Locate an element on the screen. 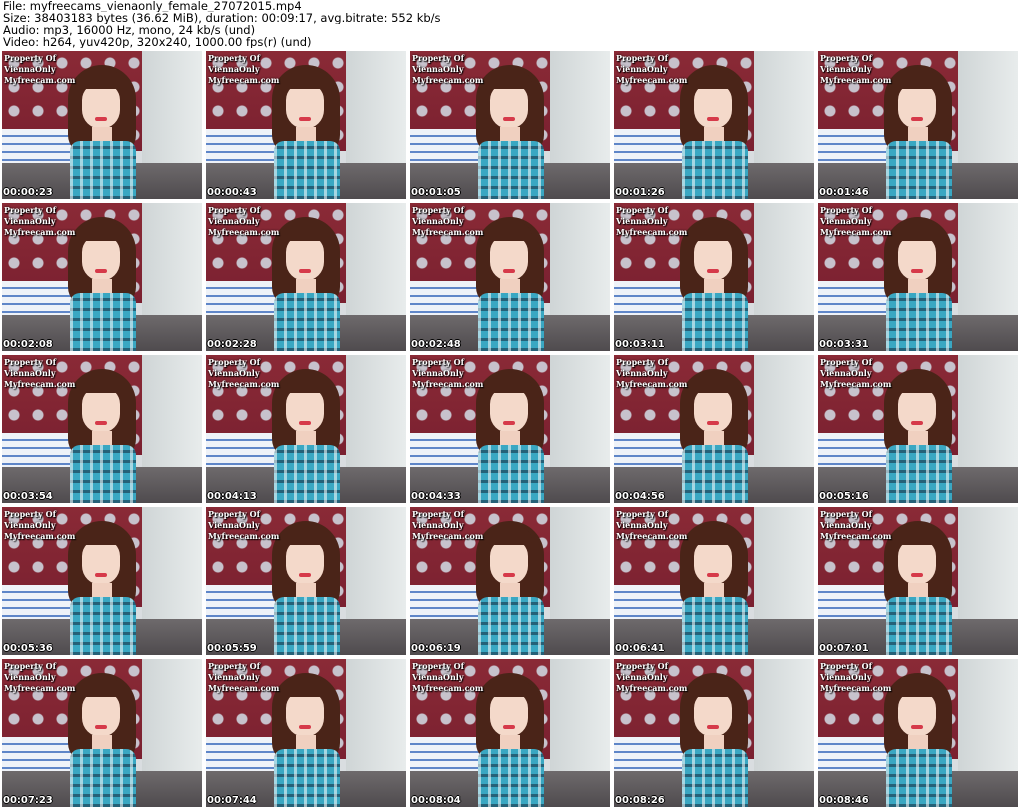  thumbnail-timestamp: 00:01:26 is located at coordinates (640, 192).